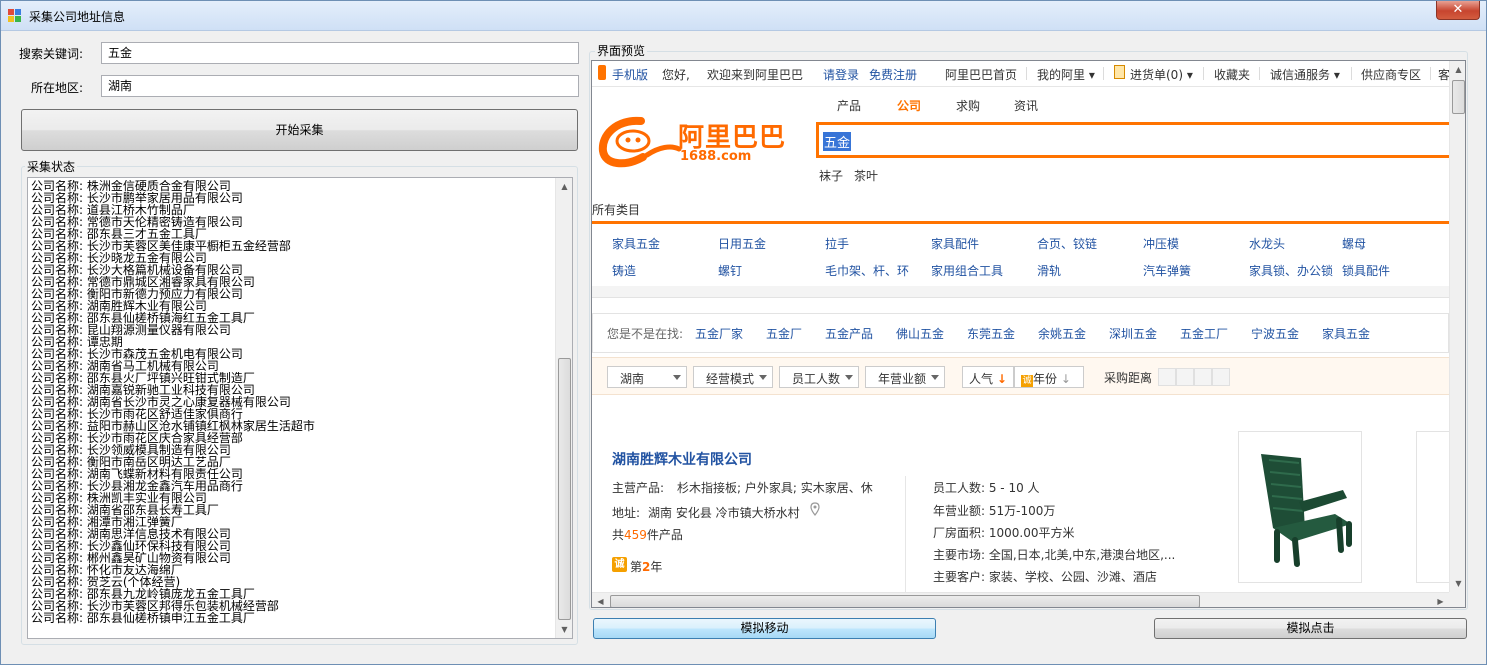  Describe the element at coordinates (819, 377) in the screenshot. I see `staff-filter-select: 员工人数` at that location.